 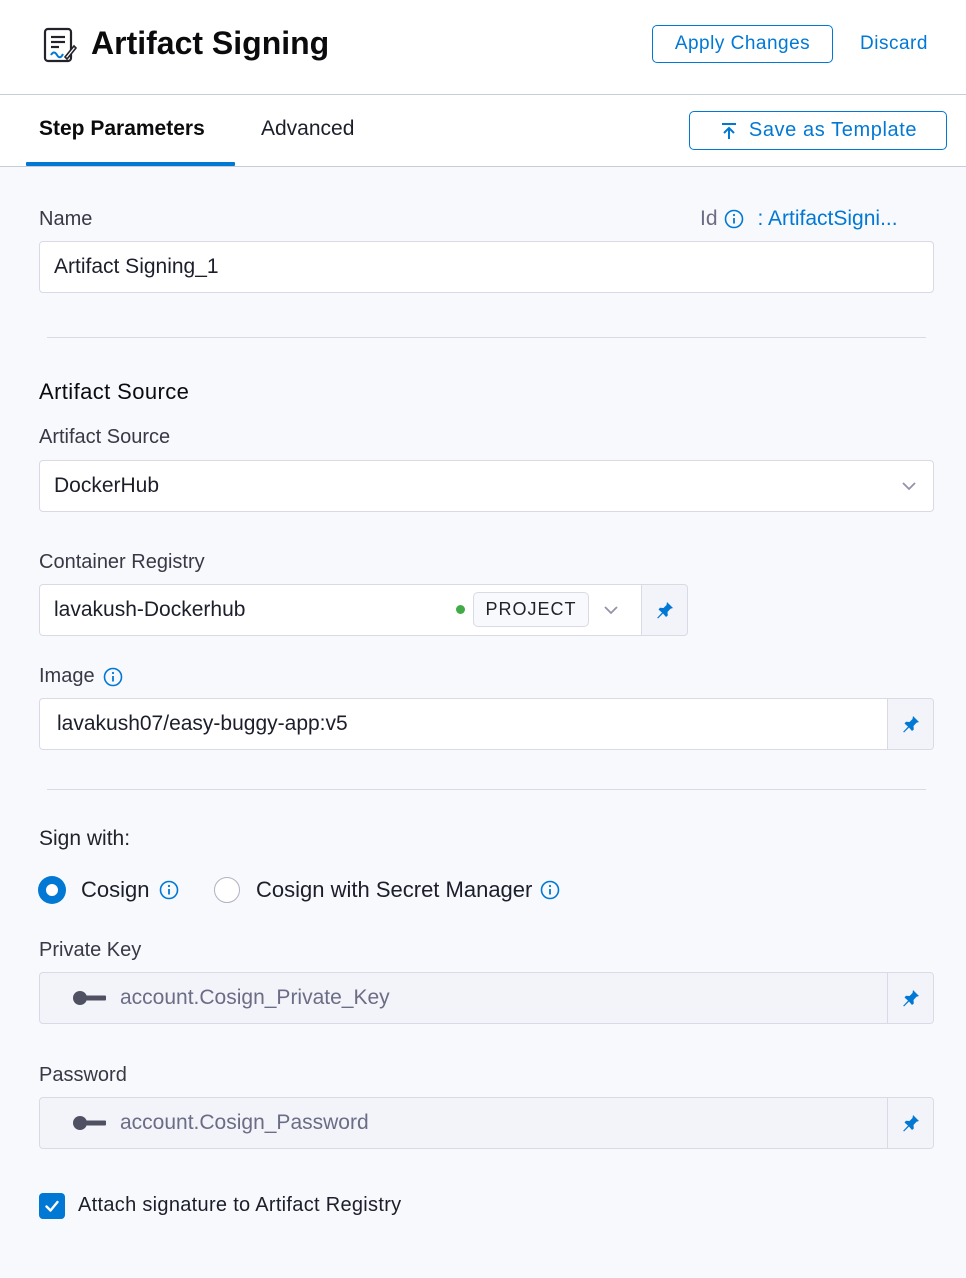 What do you see at coordinates (728, 130) in the screenshot?
I see `upload-icon` at bounding box center [728, 130].